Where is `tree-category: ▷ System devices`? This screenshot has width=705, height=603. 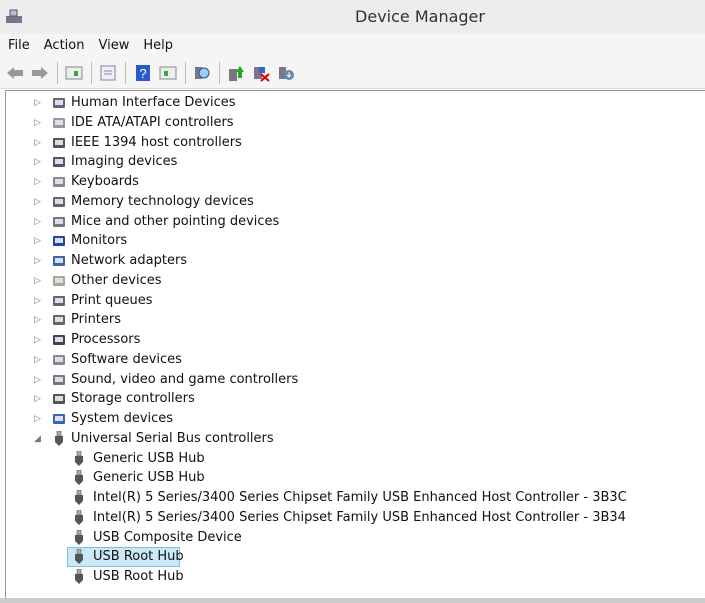 tree-category: ▷ System devices is located at coordinates (351, 419).